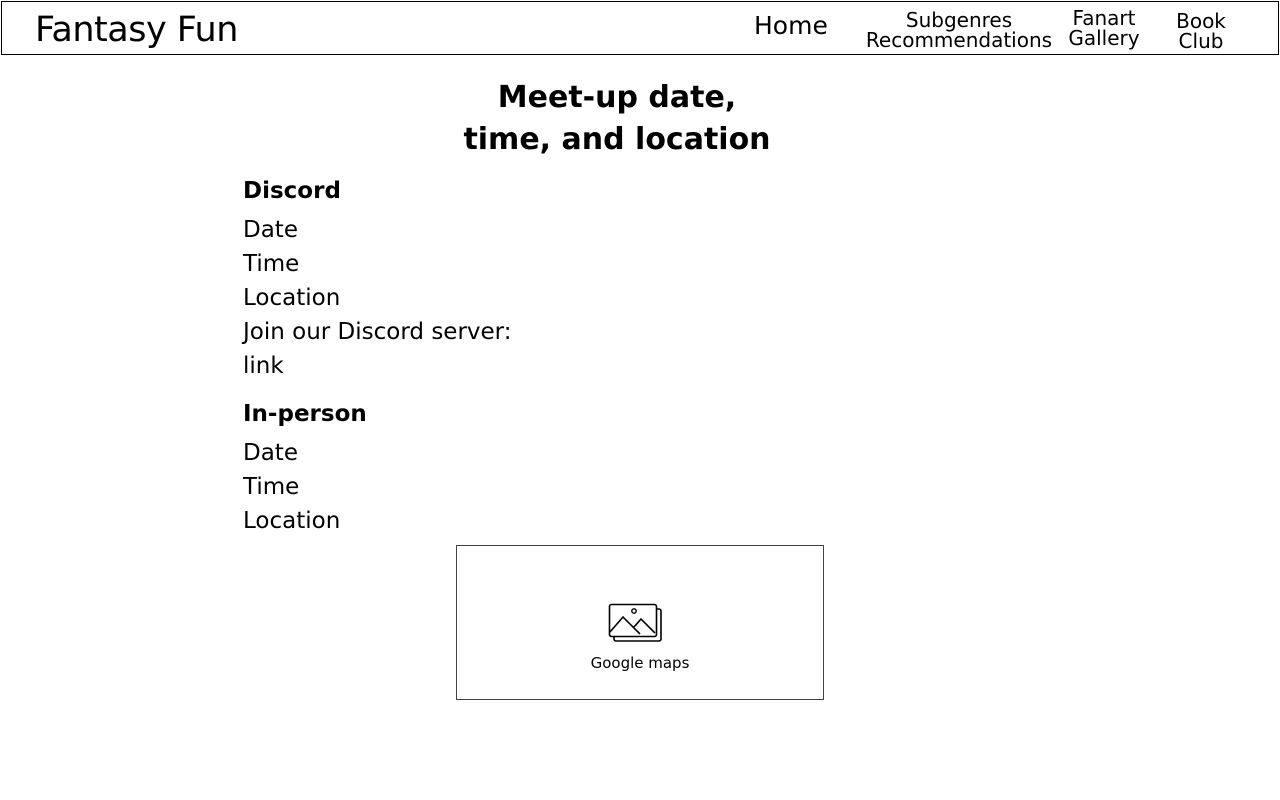  What do you see at coordinates (959, 40) in the screenshot?
I see `nav-subgenres-line2: Recommendations` at bounding box center [959, 40].